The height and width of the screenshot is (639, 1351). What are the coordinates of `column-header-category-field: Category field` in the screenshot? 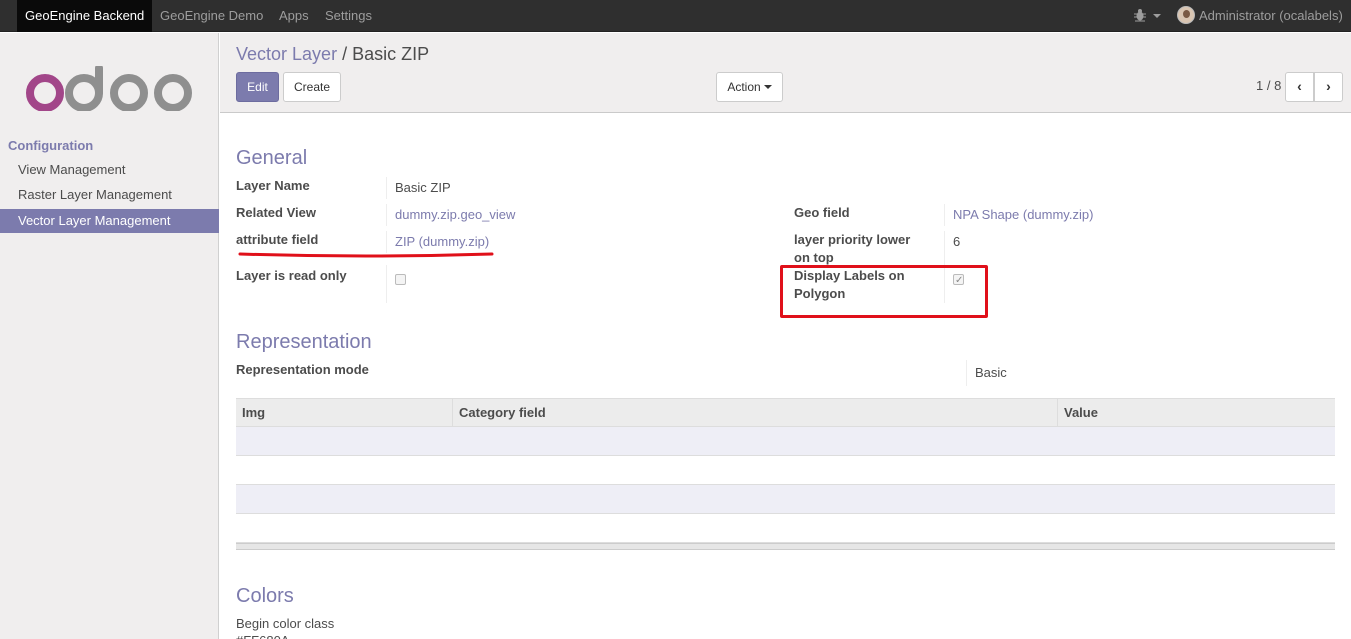 It's located at (499, 412).